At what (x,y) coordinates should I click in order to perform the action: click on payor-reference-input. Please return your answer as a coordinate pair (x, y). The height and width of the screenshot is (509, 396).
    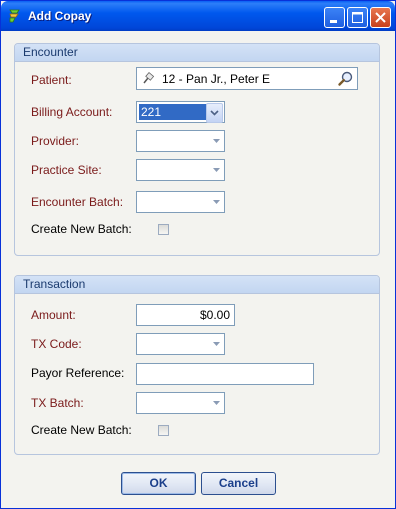
    Looking at the image, I should click on (225, 374).